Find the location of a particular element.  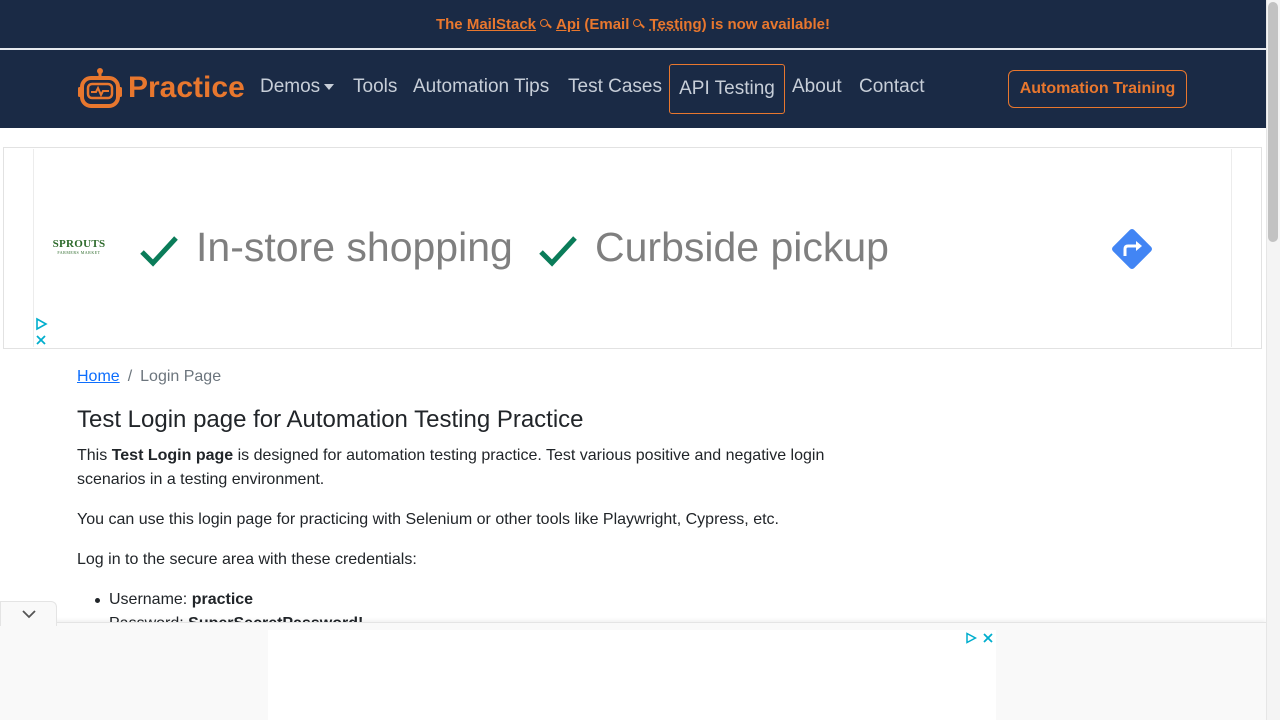

bottom-ad-content is located at coordinates (632, 675).